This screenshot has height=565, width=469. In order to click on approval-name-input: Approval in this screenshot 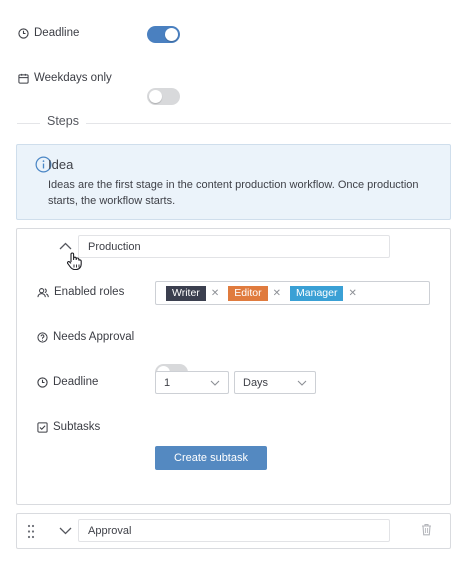, I will do `click(234, 530)`.